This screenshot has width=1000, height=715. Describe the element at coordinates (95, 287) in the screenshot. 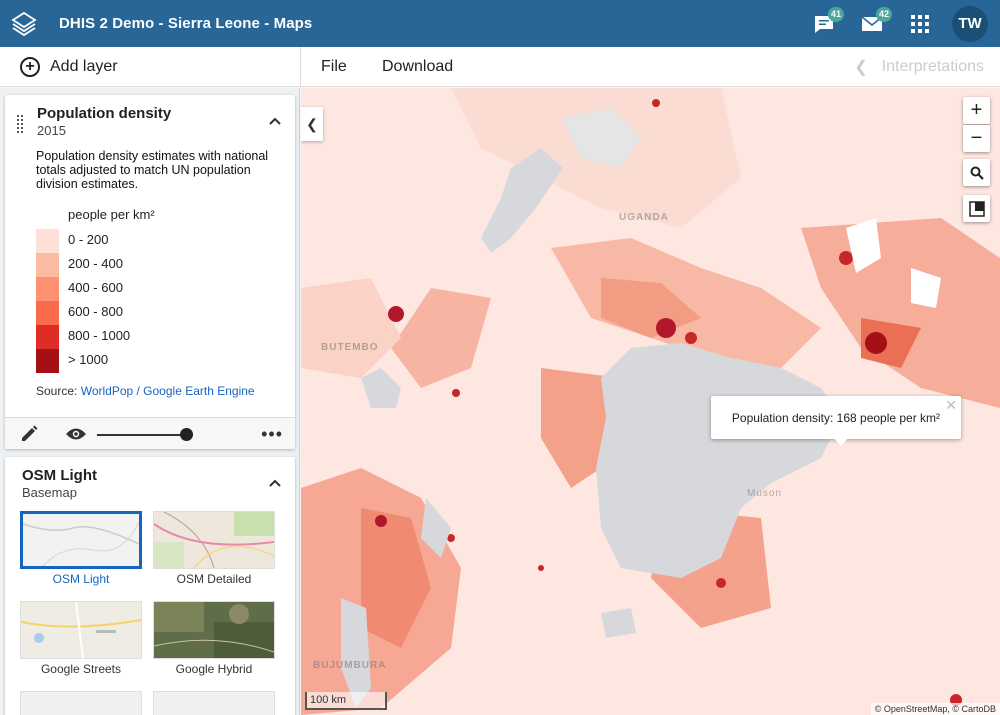

I see `legend-label: 400 - 600` at that location.